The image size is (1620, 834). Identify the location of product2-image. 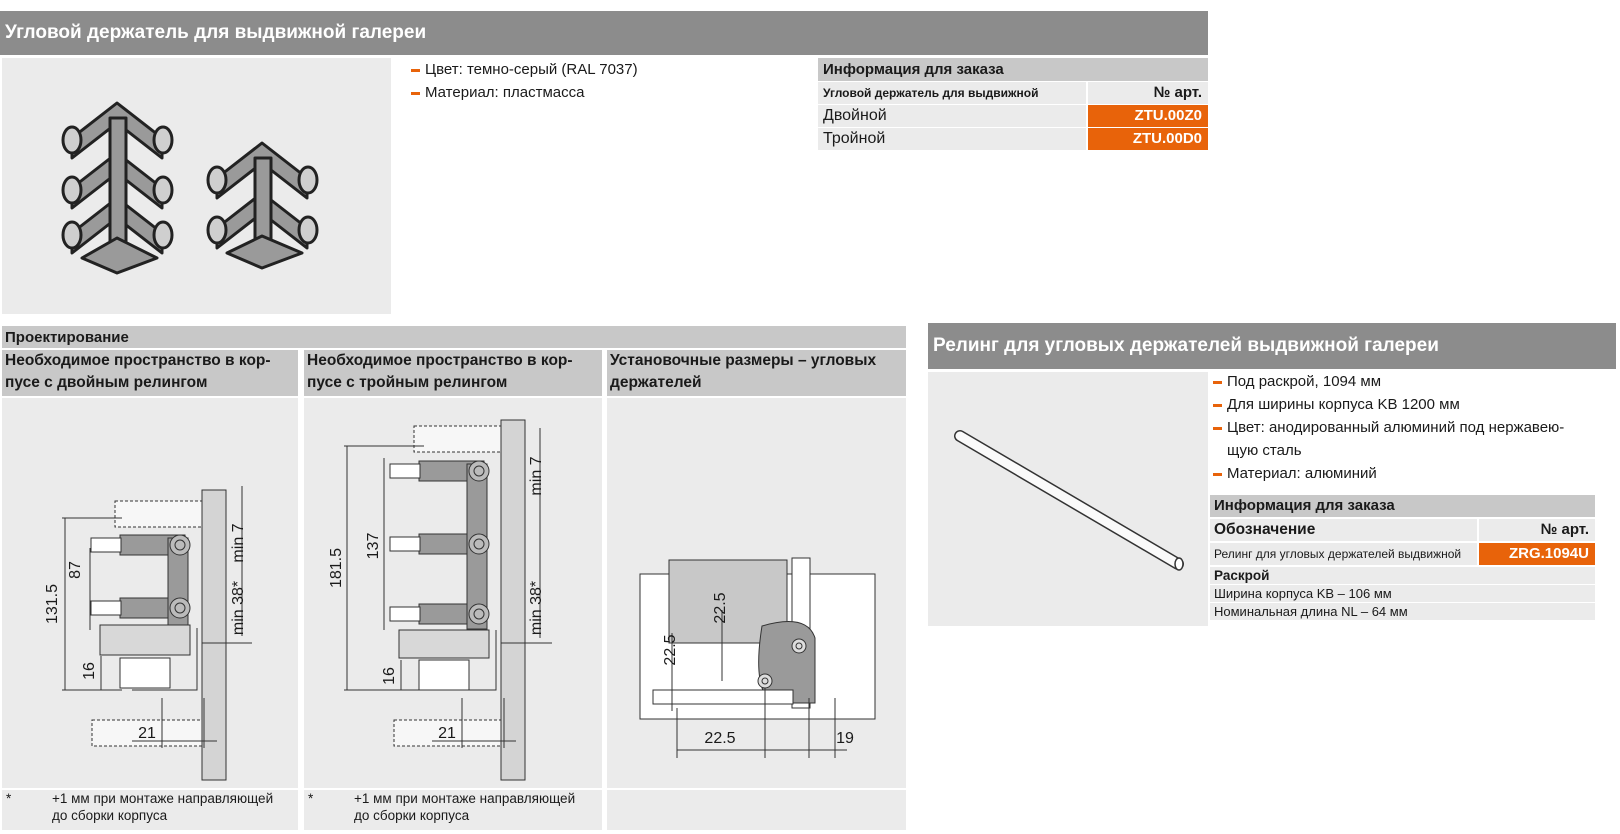
(1068, 499).